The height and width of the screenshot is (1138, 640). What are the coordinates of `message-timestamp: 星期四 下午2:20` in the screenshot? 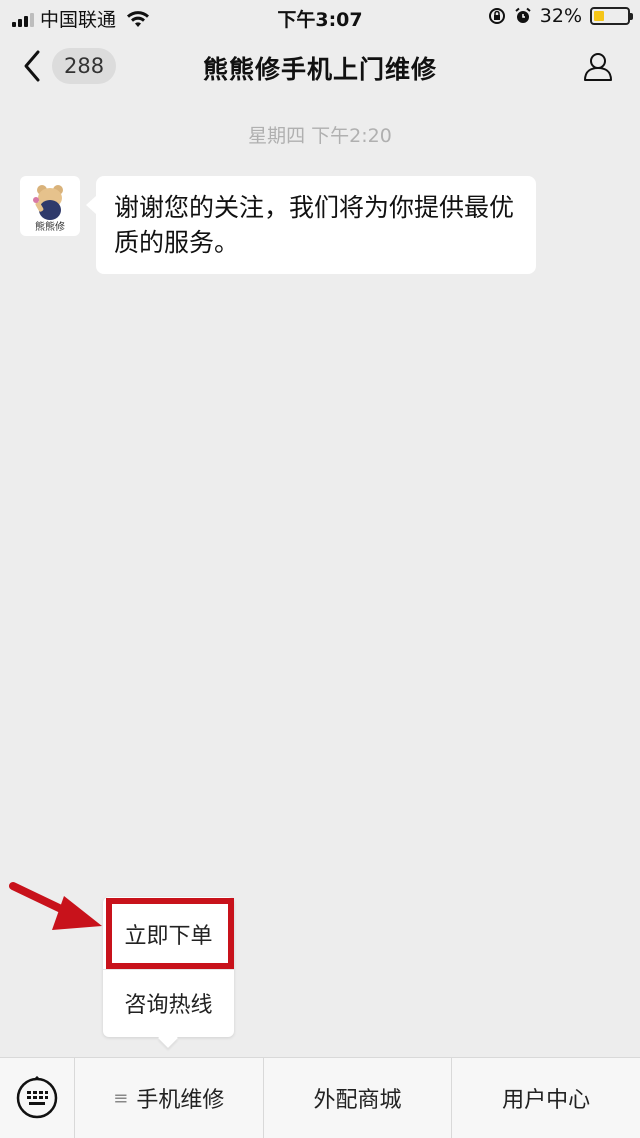 It's located at (320, 136).